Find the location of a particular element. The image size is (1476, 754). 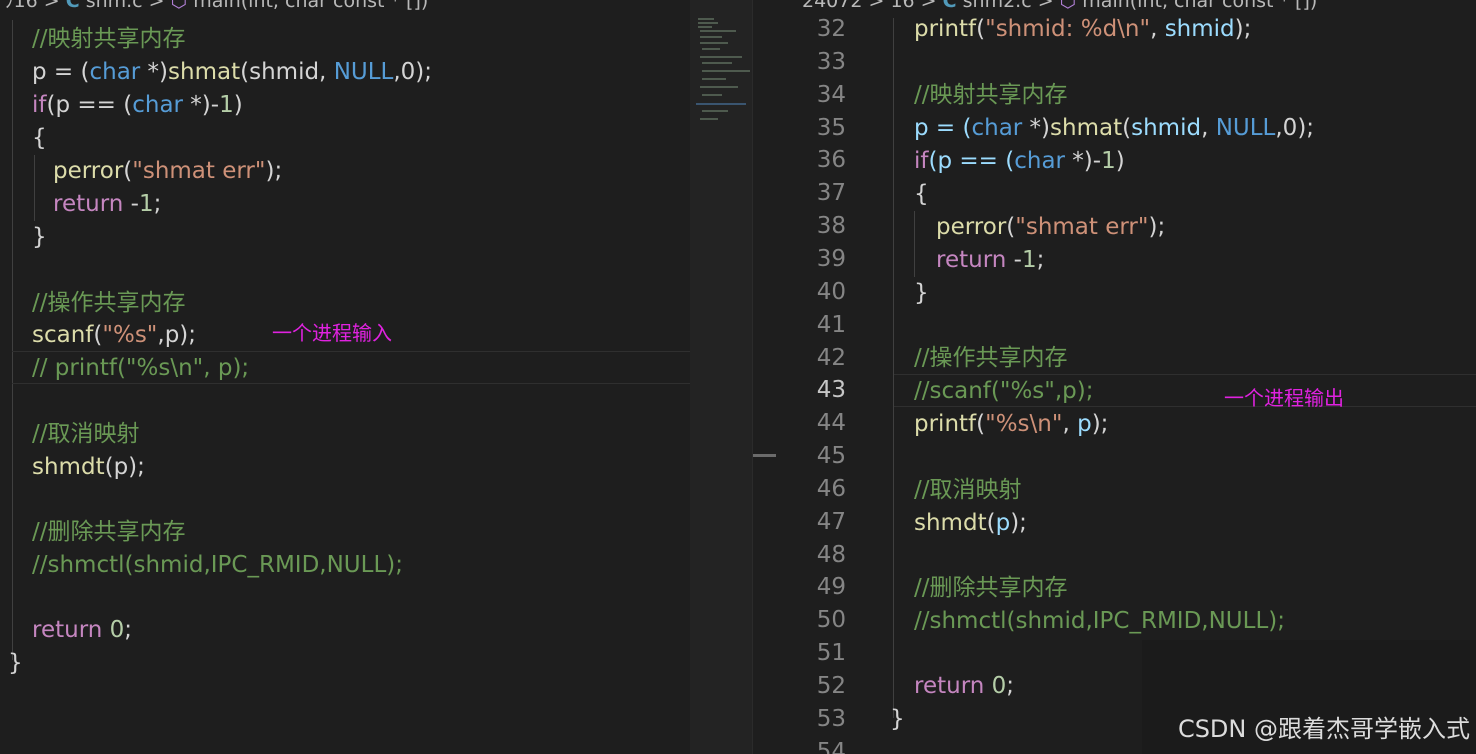

watermark: CSDN @跟着杰哥学嵌入式 is located at coordinates (1323, 729).